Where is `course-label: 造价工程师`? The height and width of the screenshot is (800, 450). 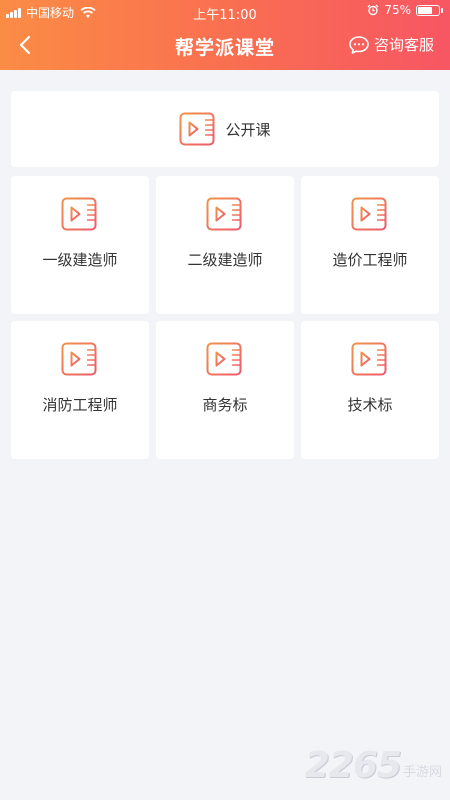
course-label: 造价工程师 is located at coordinates (370, 260).